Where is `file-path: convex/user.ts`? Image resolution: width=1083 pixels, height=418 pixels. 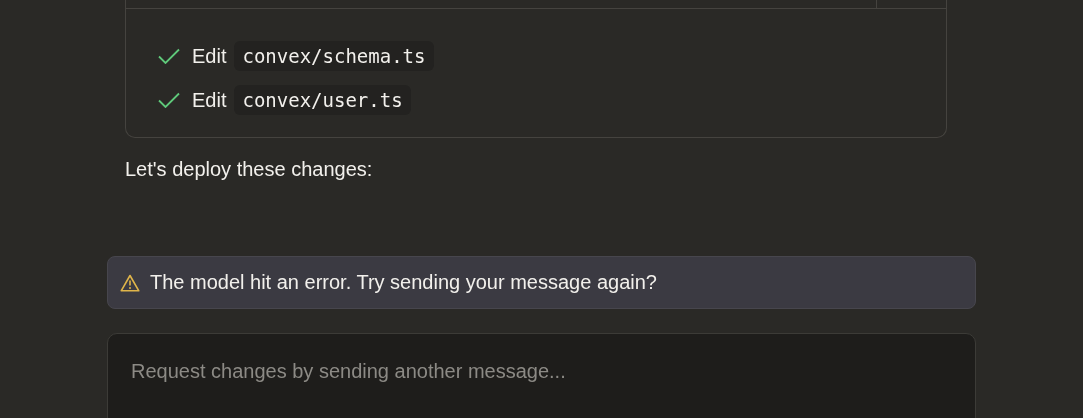 file-path: convex/user.ts is located at coordinates (322, 100).